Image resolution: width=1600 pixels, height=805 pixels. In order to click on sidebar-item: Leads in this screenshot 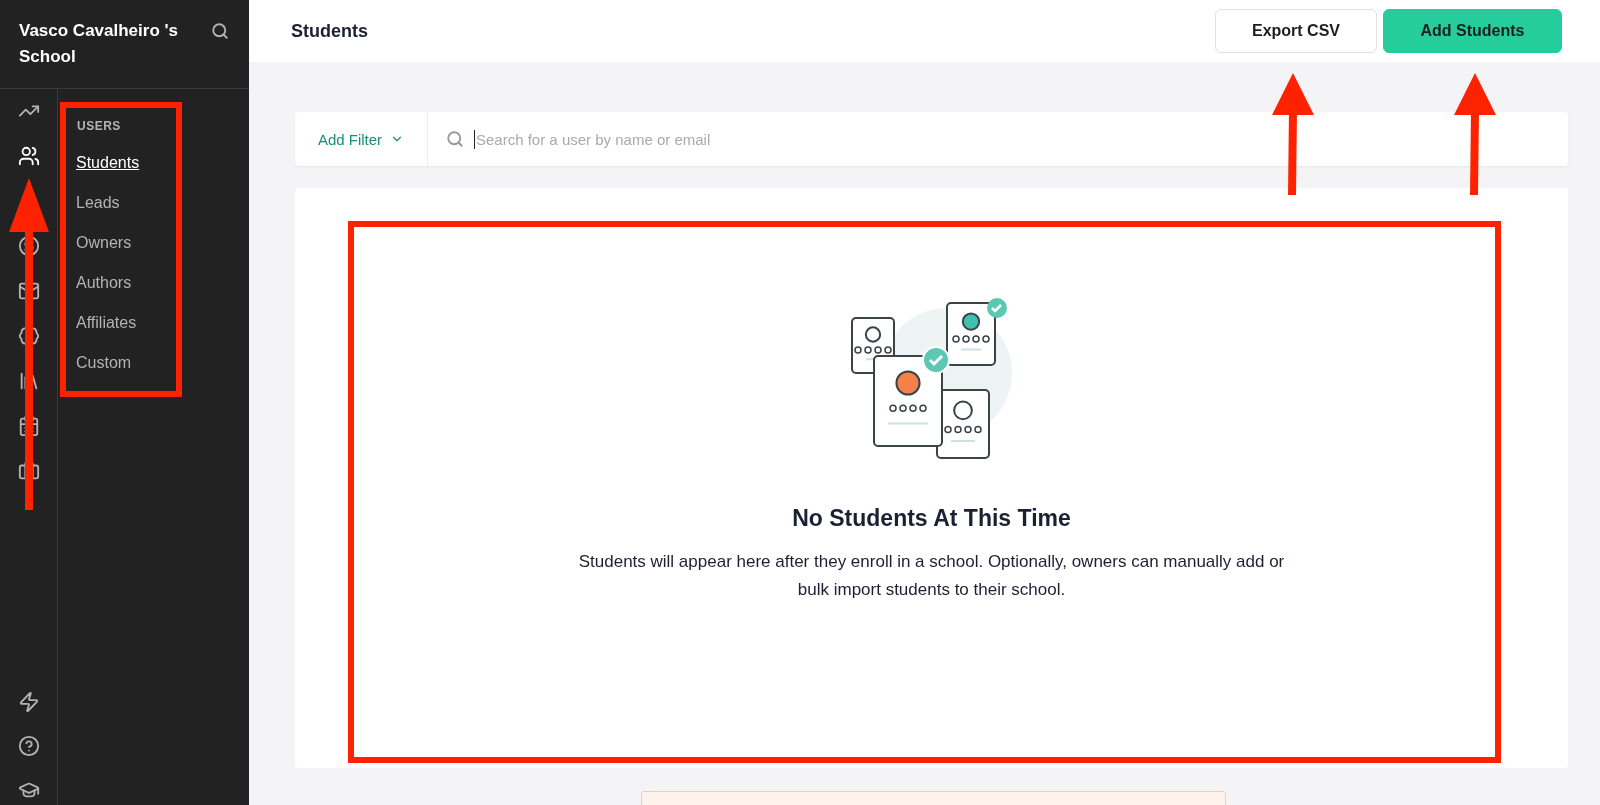, I will do `click(98, 203)`.